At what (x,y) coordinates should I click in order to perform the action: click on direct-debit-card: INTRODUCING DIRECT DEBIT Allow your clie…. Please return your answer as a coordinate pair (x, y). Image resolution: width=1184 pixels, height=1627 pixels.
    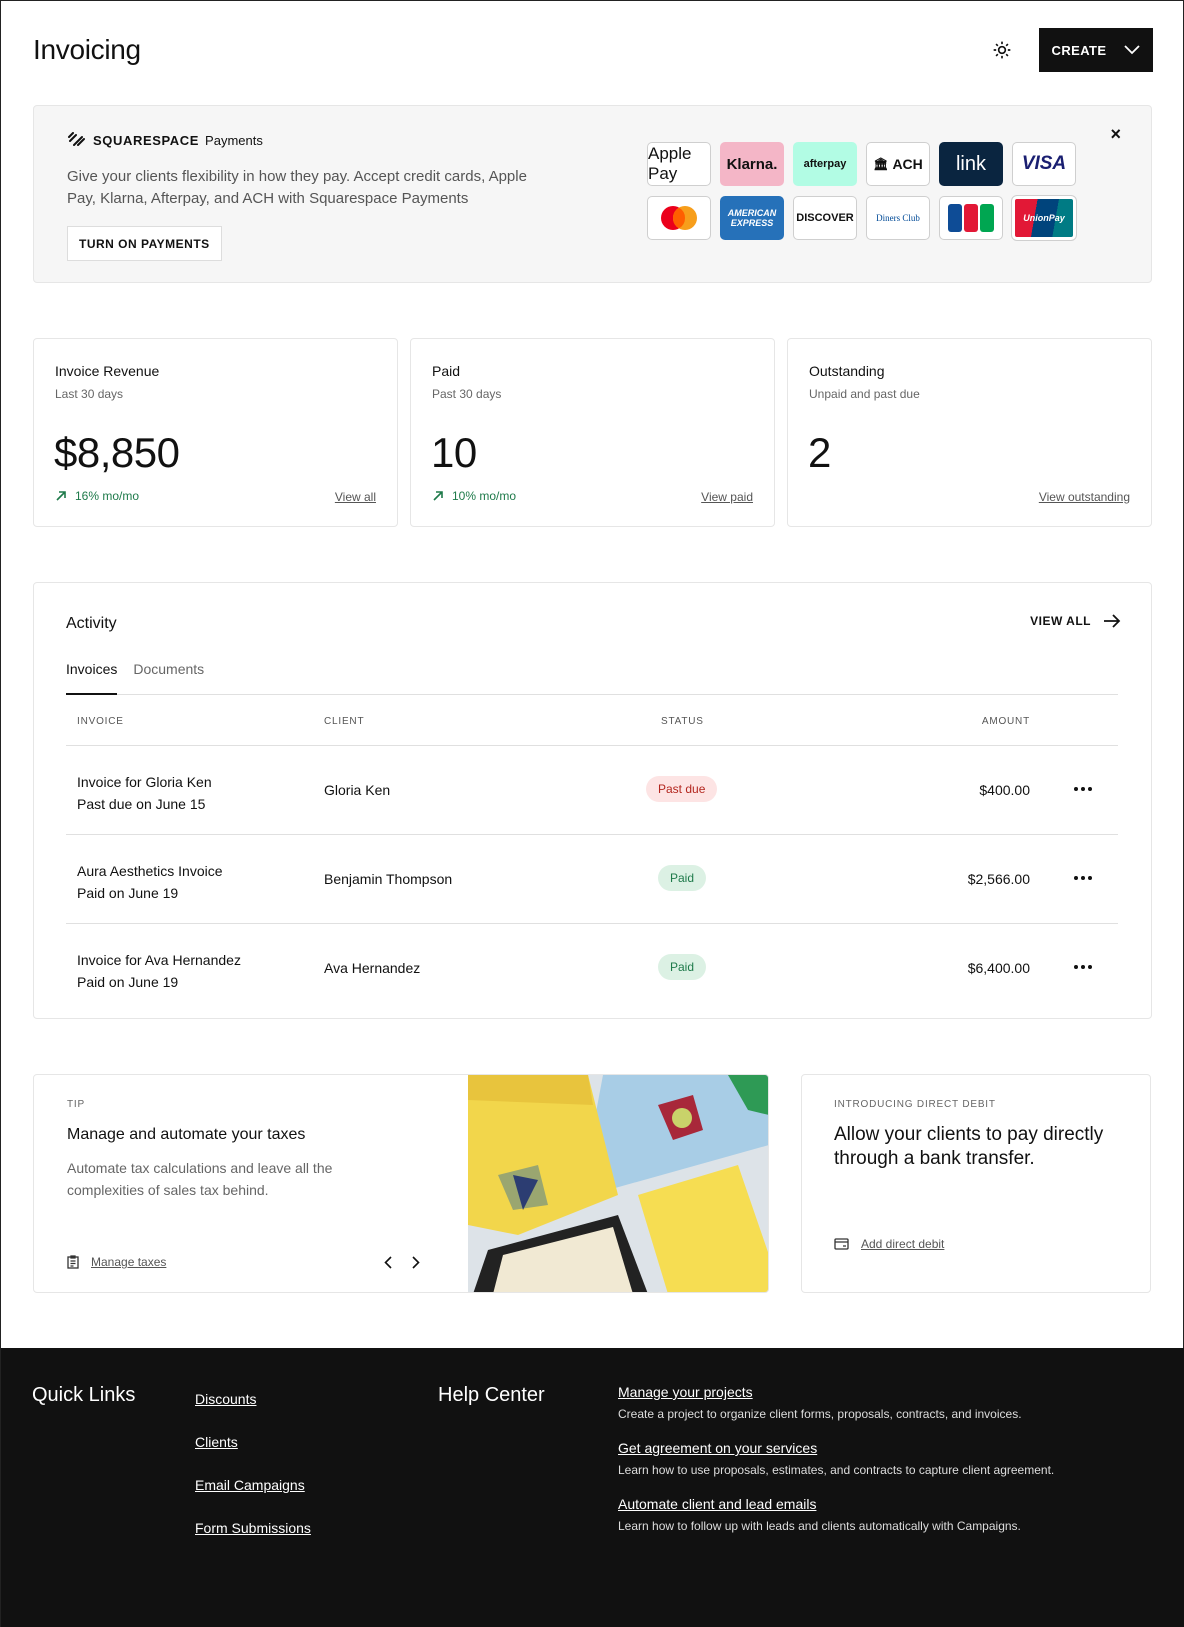
    Looking at the image, I should click on (976, 1183).